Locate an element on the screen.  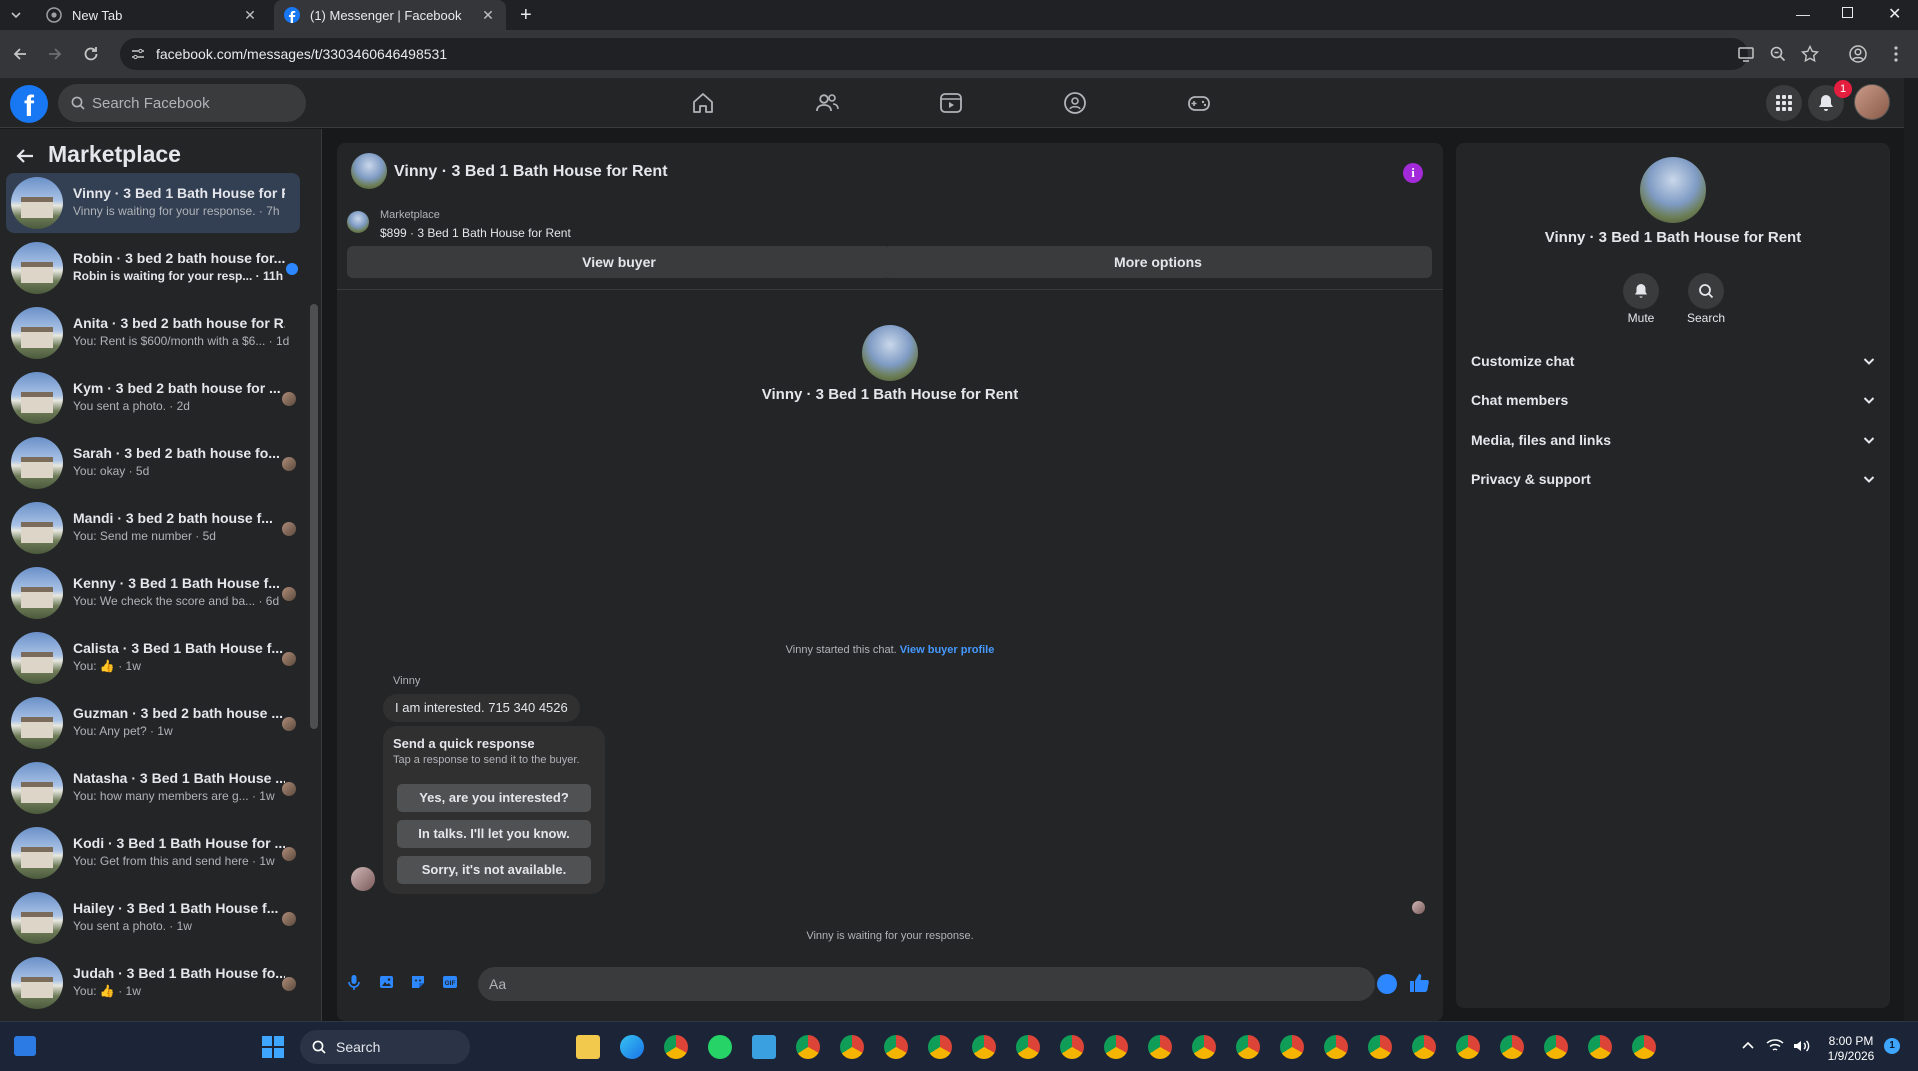
forward-arrow-icon is located at coordinates (55, 54).